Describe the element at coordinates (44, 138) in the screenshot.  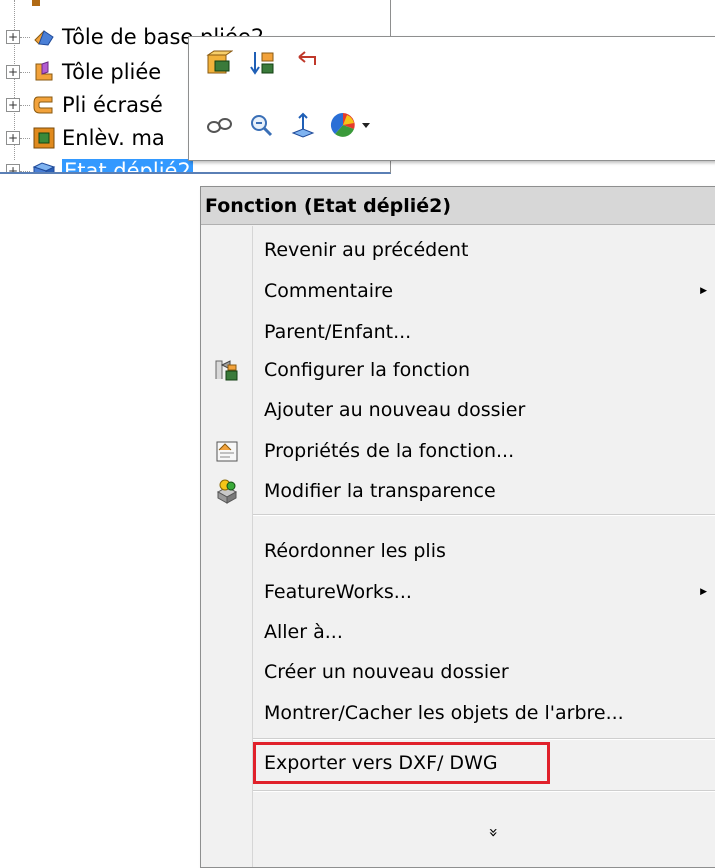
I see `cut-extrude-icon` at that location.